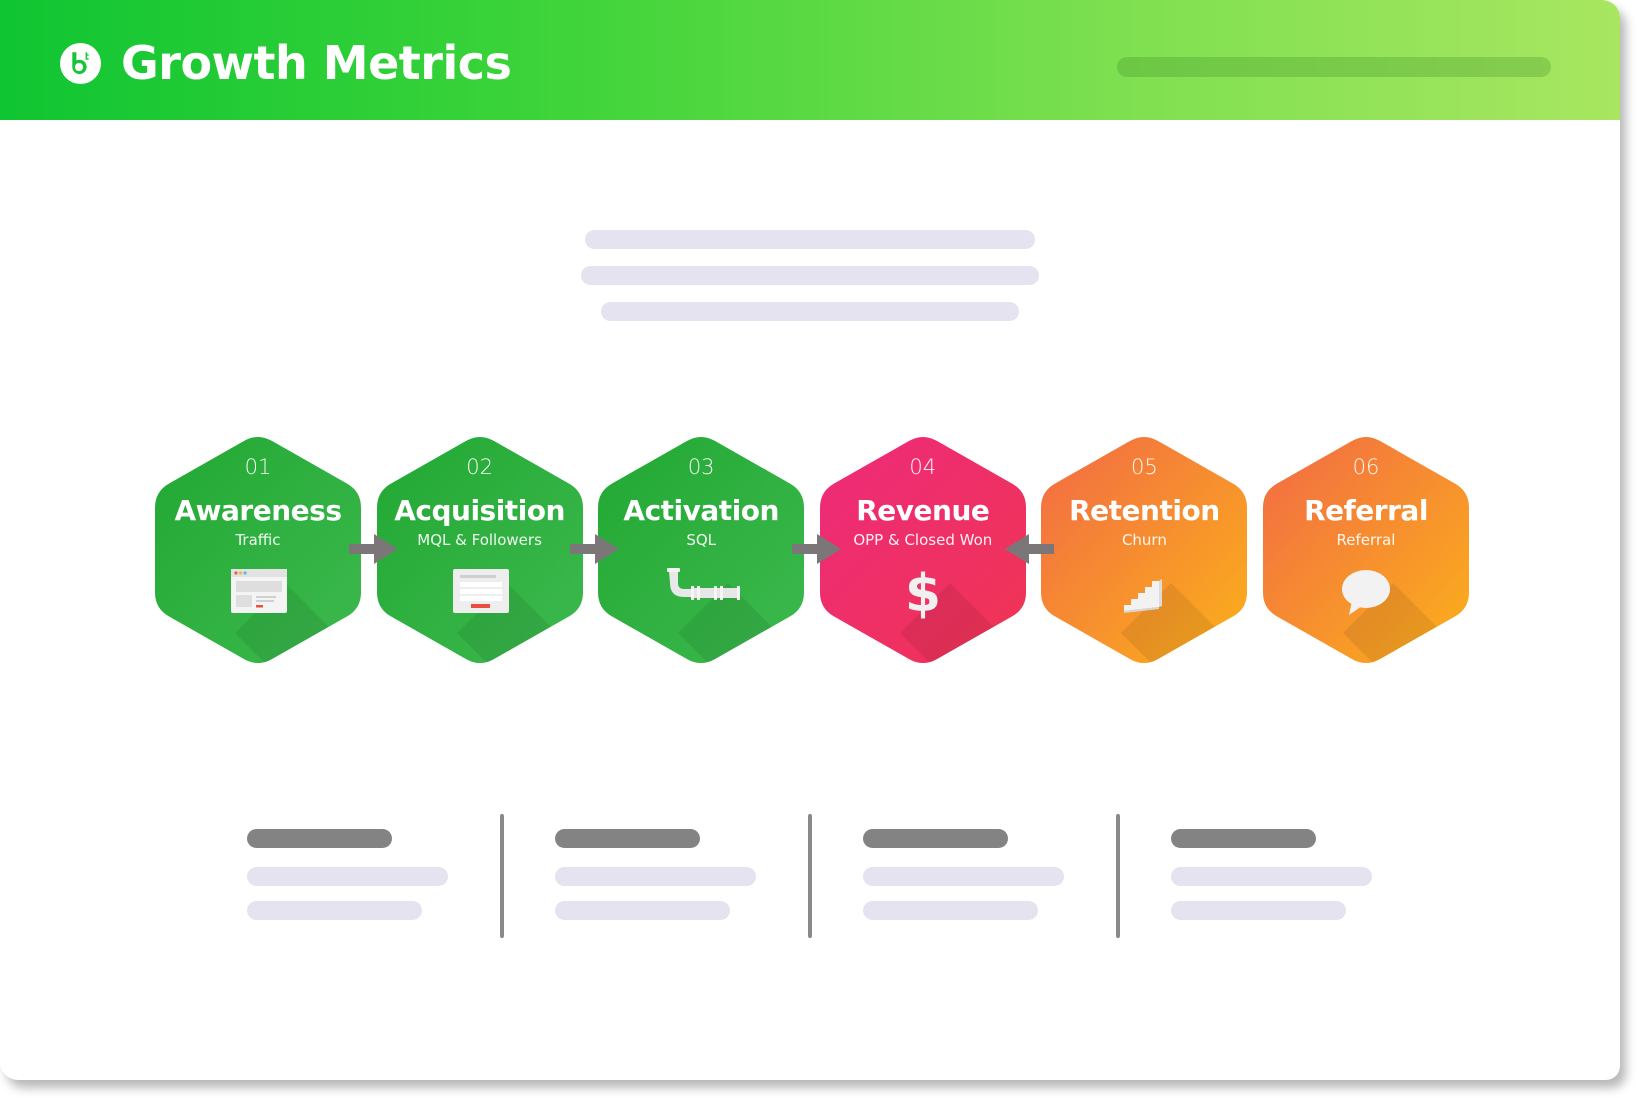 The image size is (1638, 1098). What do you see at coordinates (258, 550) in the screenshot?
I see `funnel-stage-awareness: 01 Awareness Traffic` at bounding box center [258, 550].